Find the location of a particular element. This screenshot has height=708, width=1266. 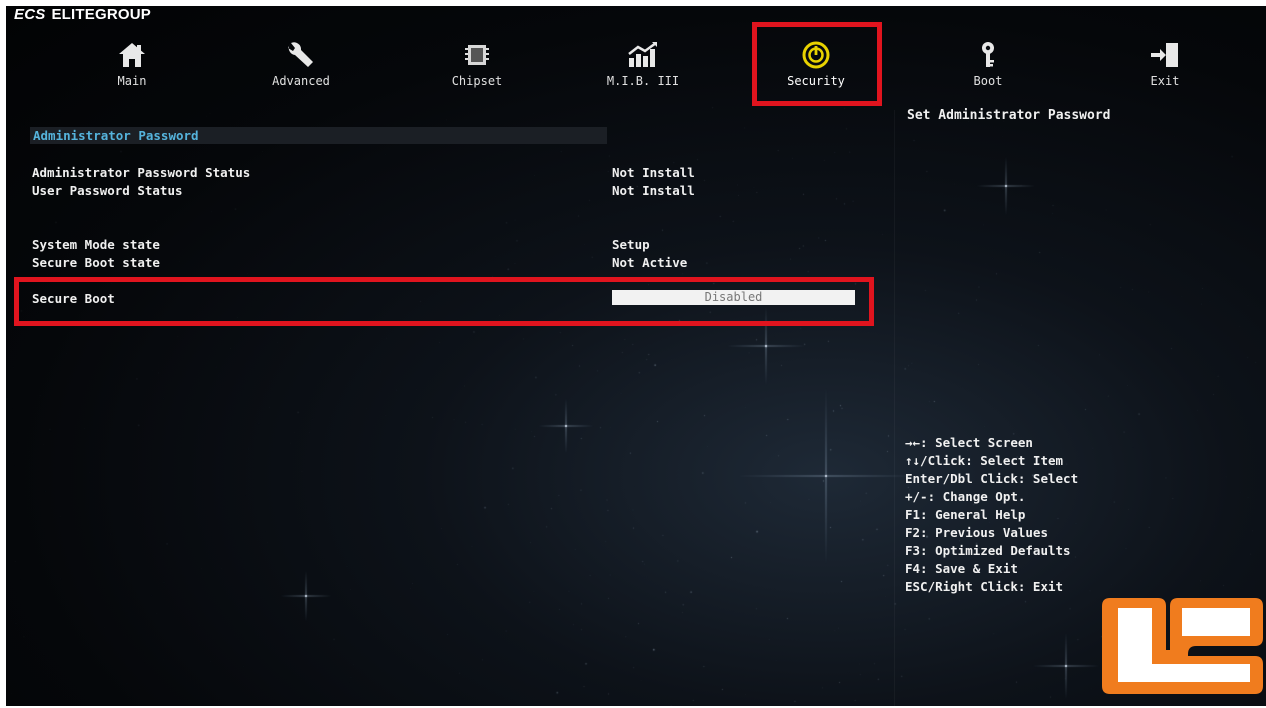

tab-label: M.I.B. III is located at coordinates (643, 81).